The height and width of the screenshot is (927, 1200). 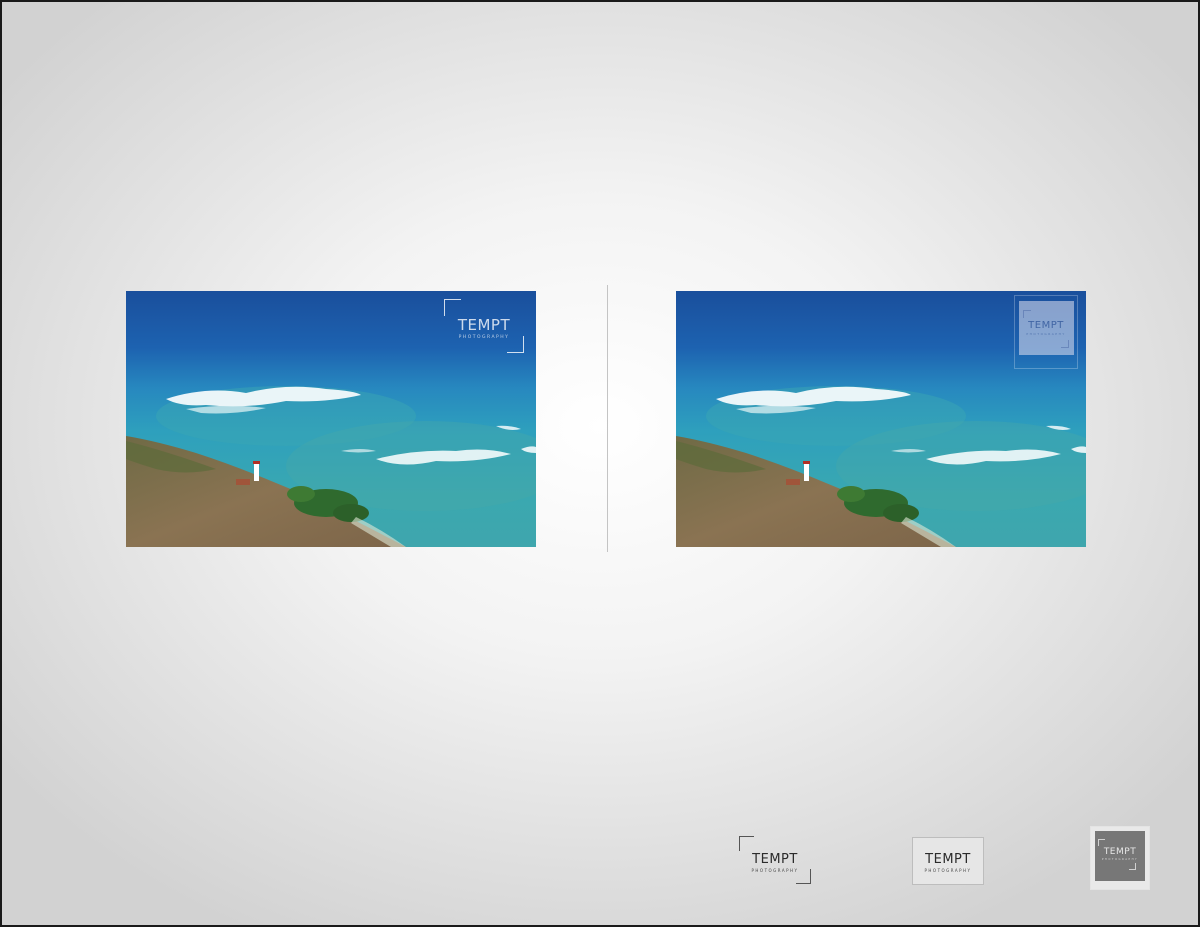 What do you see at coordinates (607, 418) in the screenshot?
I see `vertical-divider` at bounding box center [607, 418].